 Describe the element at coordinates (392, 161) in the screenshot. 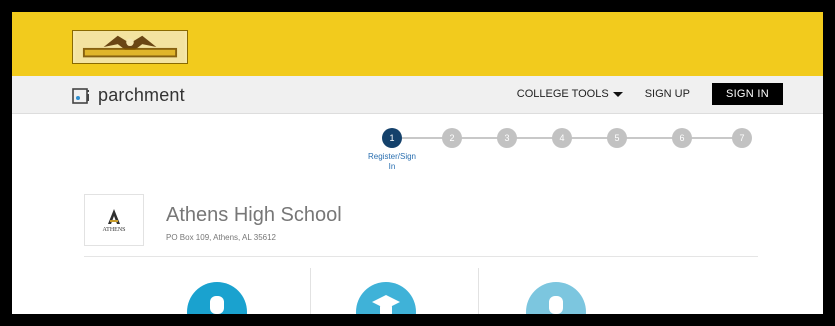

I see `step-1-label: Register/Sign In` at that location.